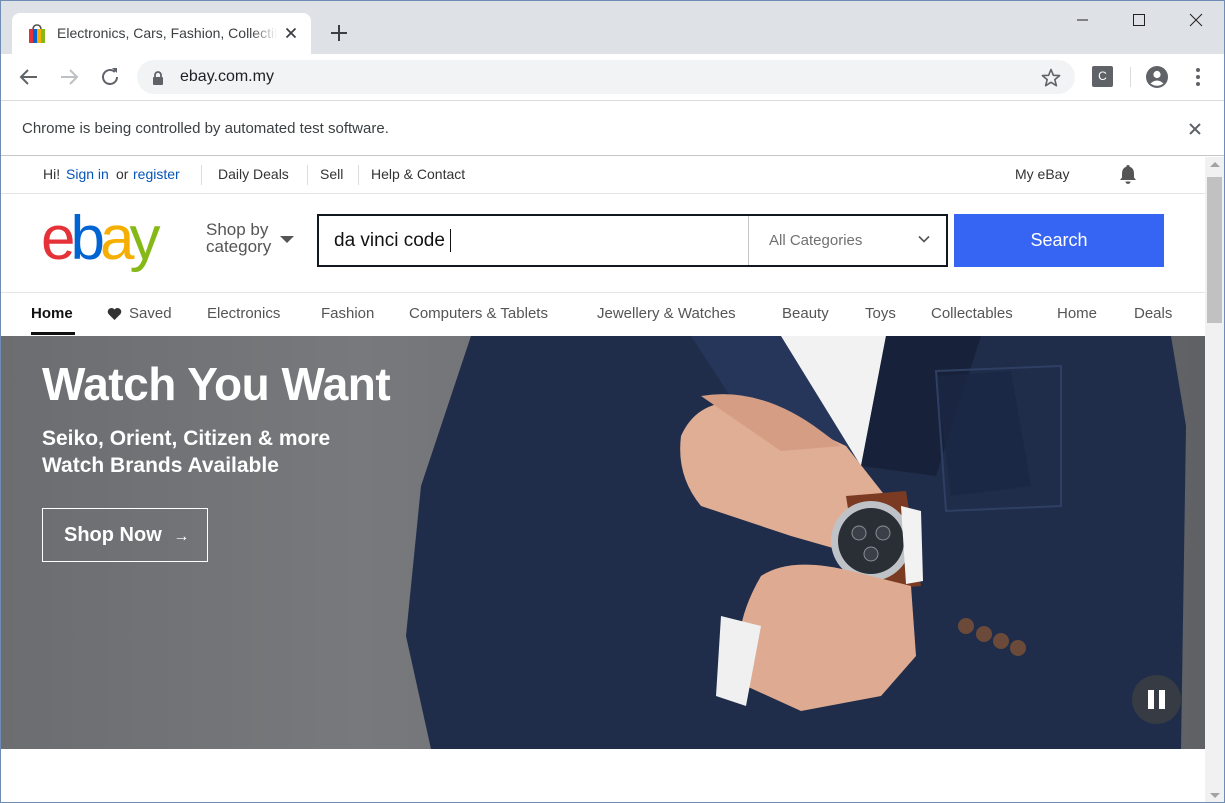 The width and height of the screenshot is (1225, 803). I want to click on category-select-value: All Categories, so click(816, 240).